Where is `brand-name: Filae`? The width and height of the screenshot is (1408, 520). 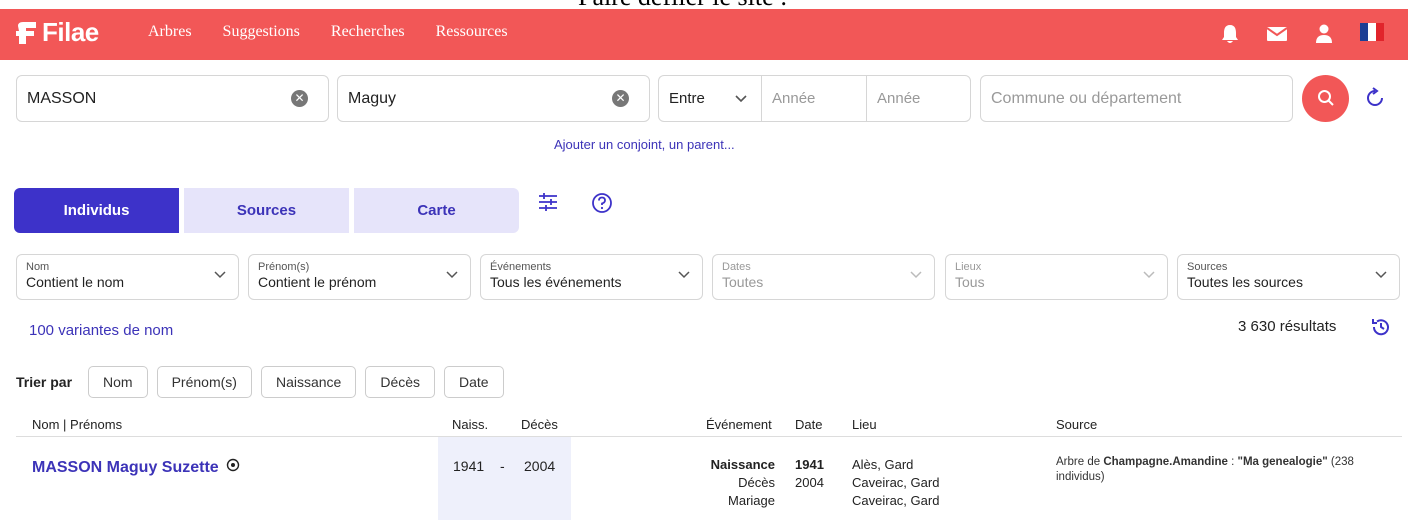 brand-name: Filae is located at coordinates (70, 32).